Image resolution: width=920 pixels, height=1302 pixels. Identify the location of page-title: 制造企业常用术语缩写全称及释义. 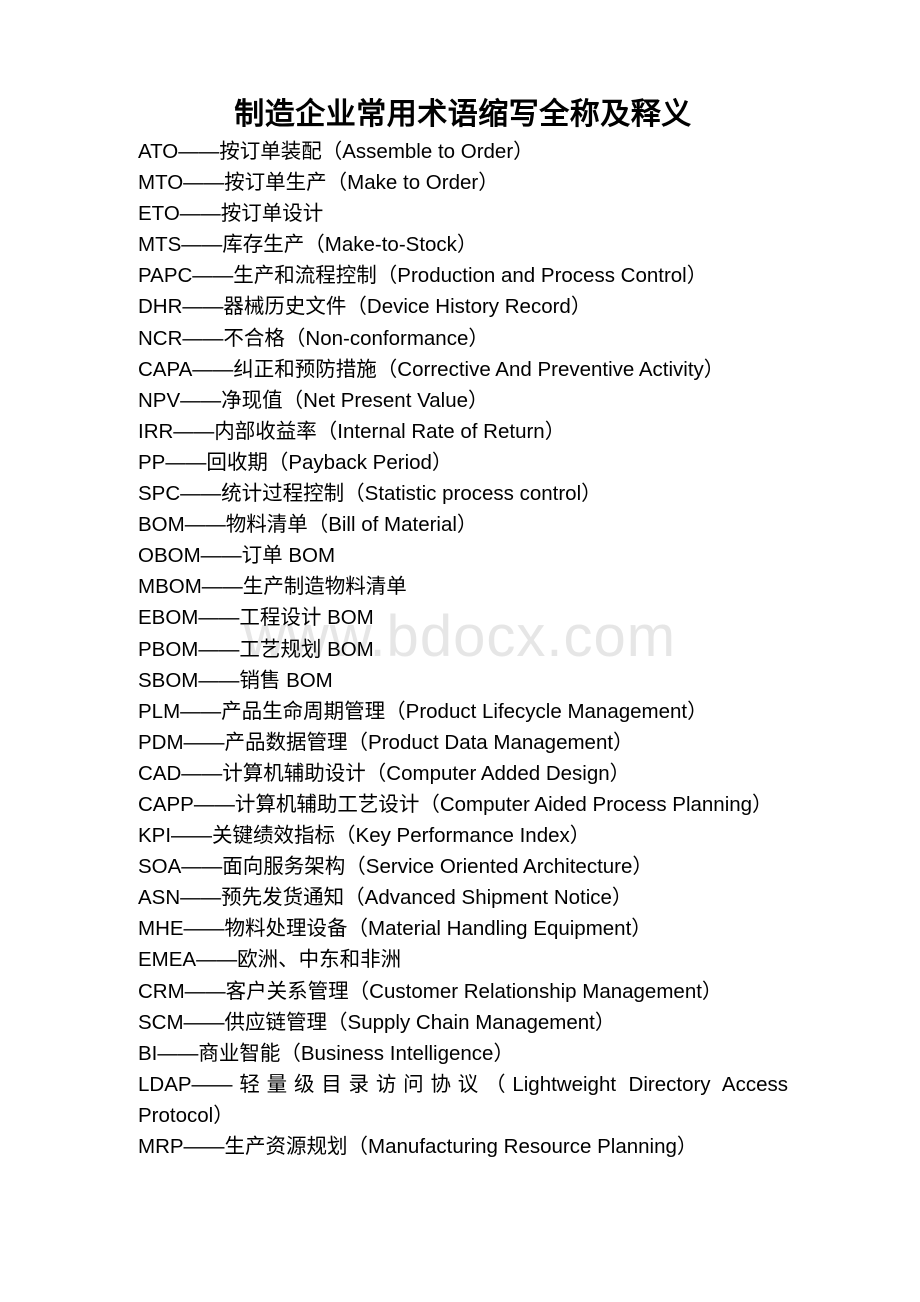
(463, 114).